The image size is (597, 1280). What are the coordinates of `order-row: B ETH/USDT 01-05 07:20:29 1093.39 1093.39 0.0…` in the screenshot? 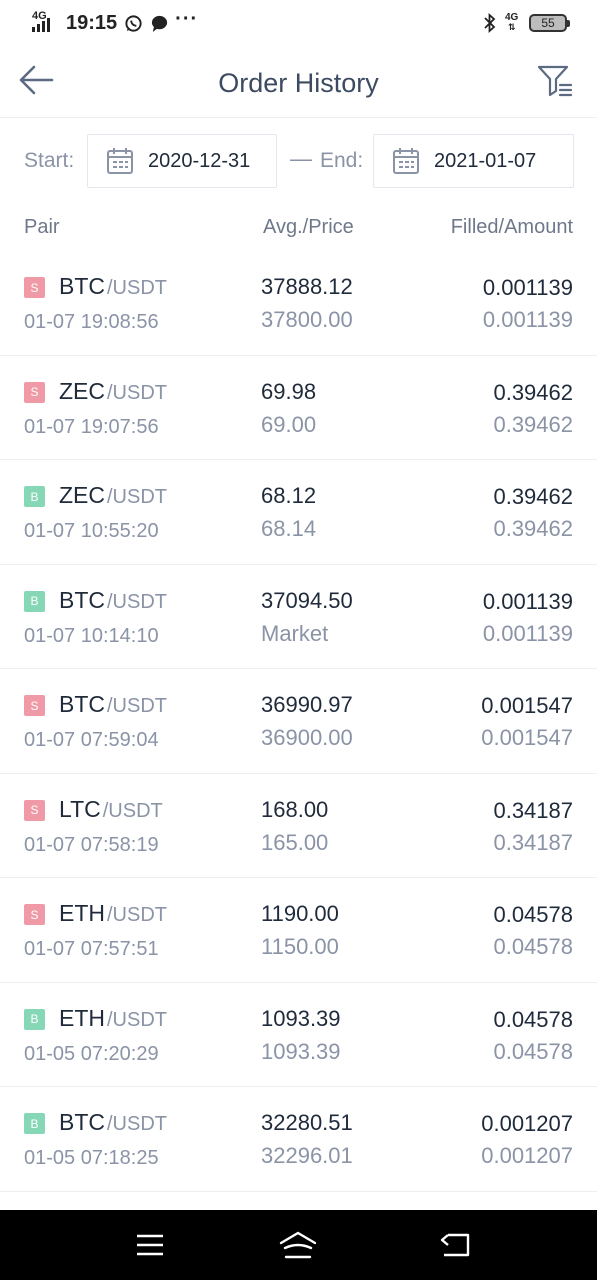 It's located at (298, 1035).